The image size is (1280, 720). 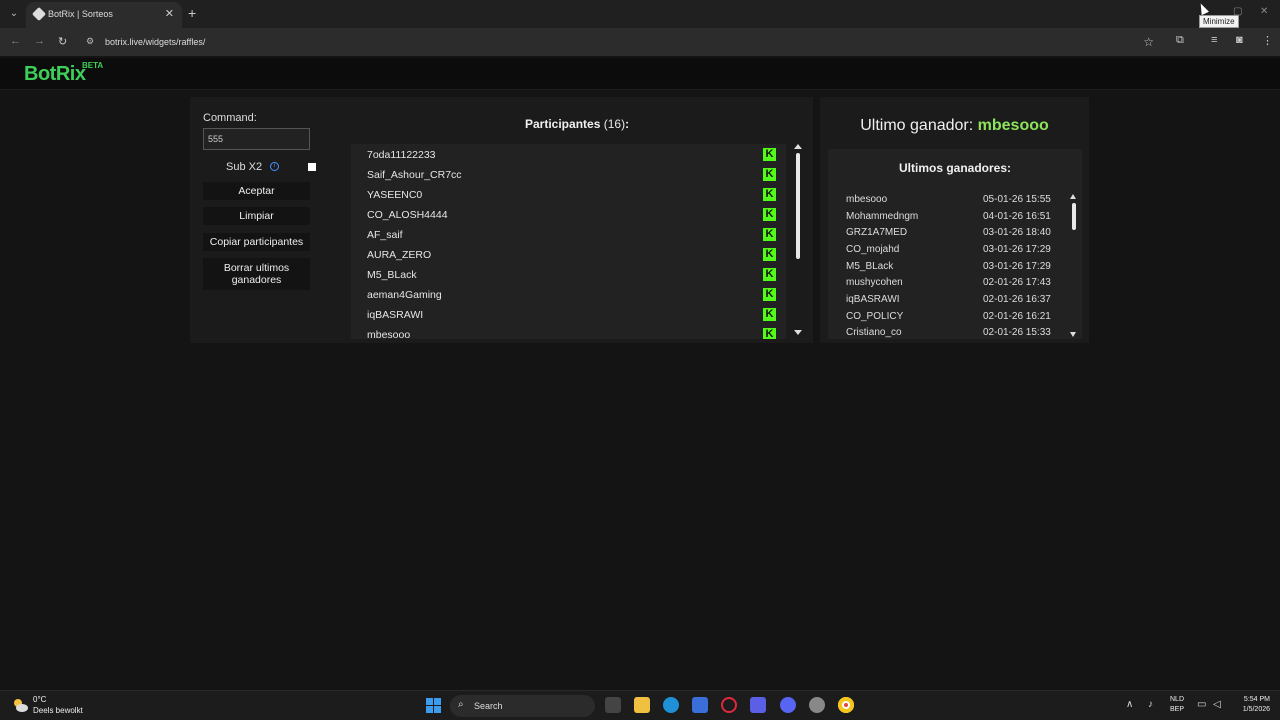 What do you see at coordinates (461, 704) in the screenshot?
I see `search-icon: ⌕` at bounding box center [461, 704].